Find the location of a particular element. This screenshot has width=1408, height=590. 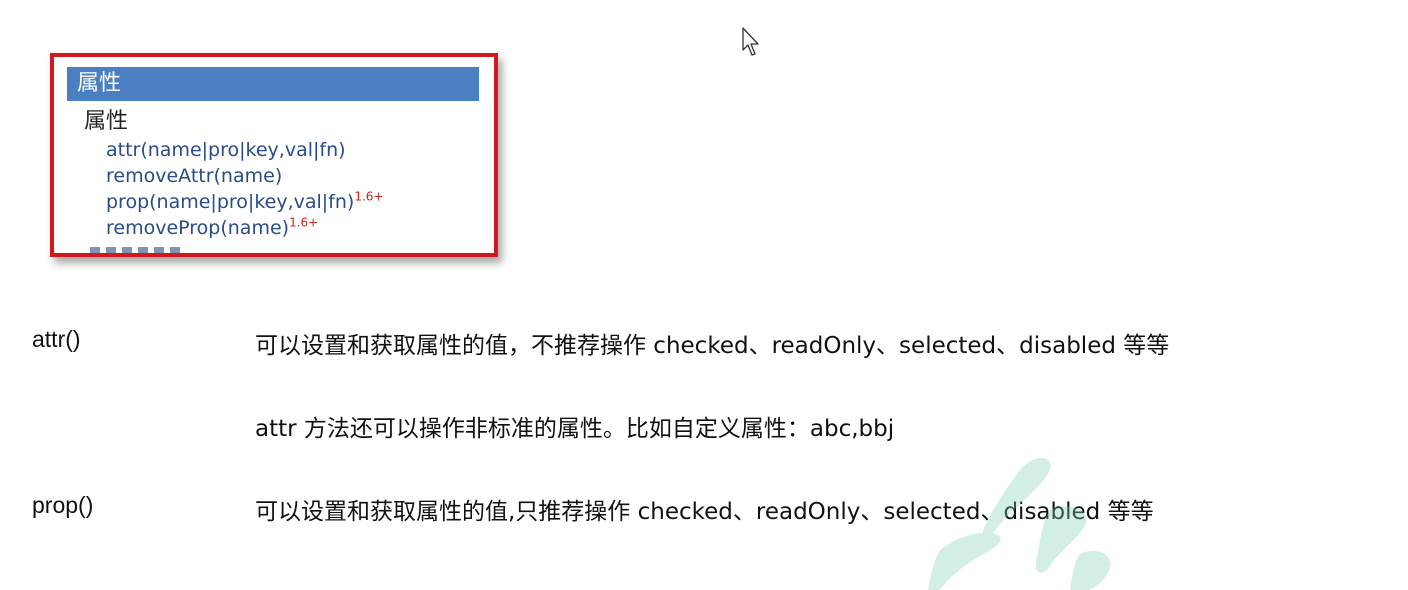

panel-subheader: 属性 is located at coordinates (106, 121).